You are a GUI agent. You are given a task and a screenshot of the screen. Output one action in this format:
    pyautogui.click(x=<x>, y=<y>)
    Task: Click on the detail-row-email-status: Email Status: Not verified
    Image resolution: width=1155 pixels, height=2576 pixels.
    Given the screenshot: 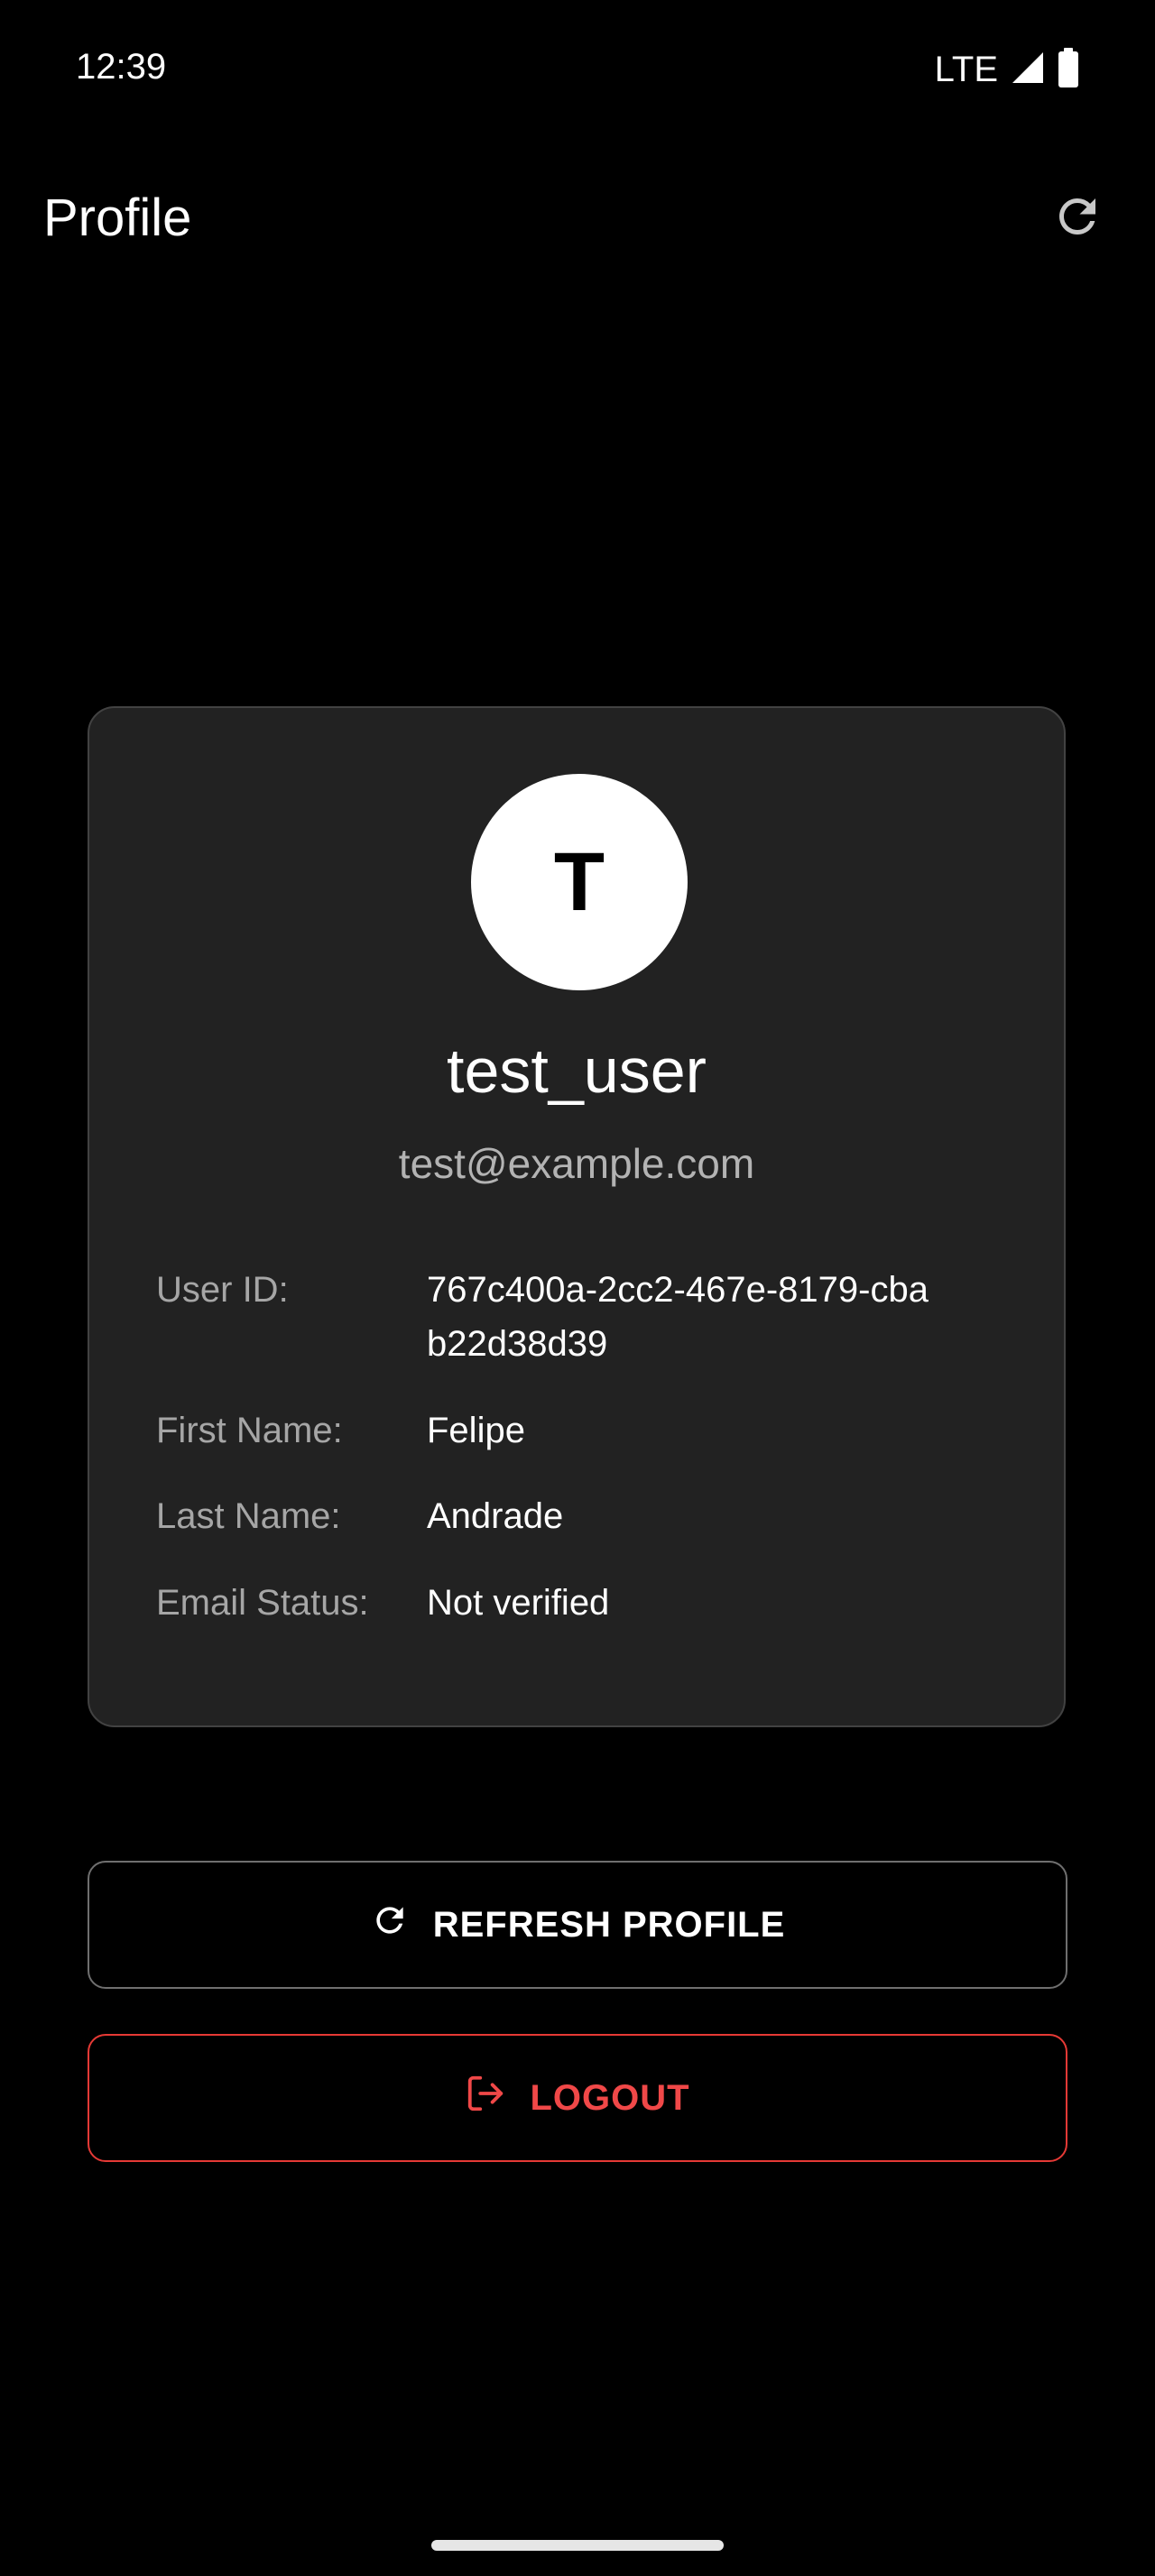 What is the action you would take?
    pyautogui.click(x=589, y=1603)
    